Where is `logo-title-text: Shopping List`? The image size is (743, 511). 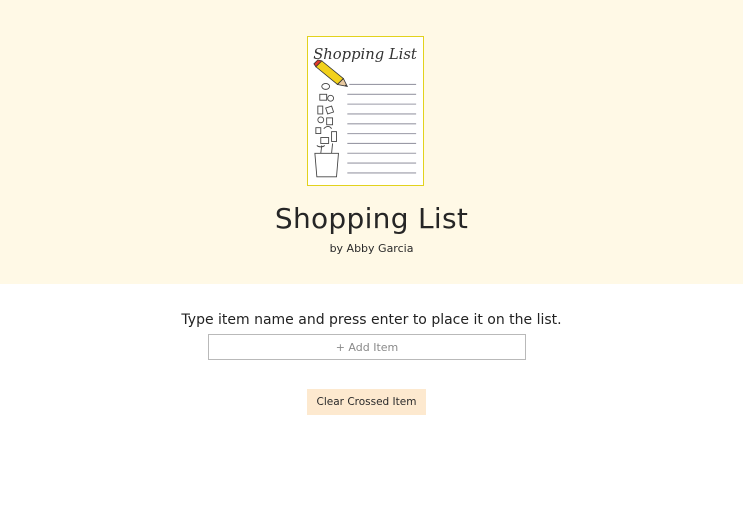
logo-title-text: Shopping List is located at coordinates (365, 54).